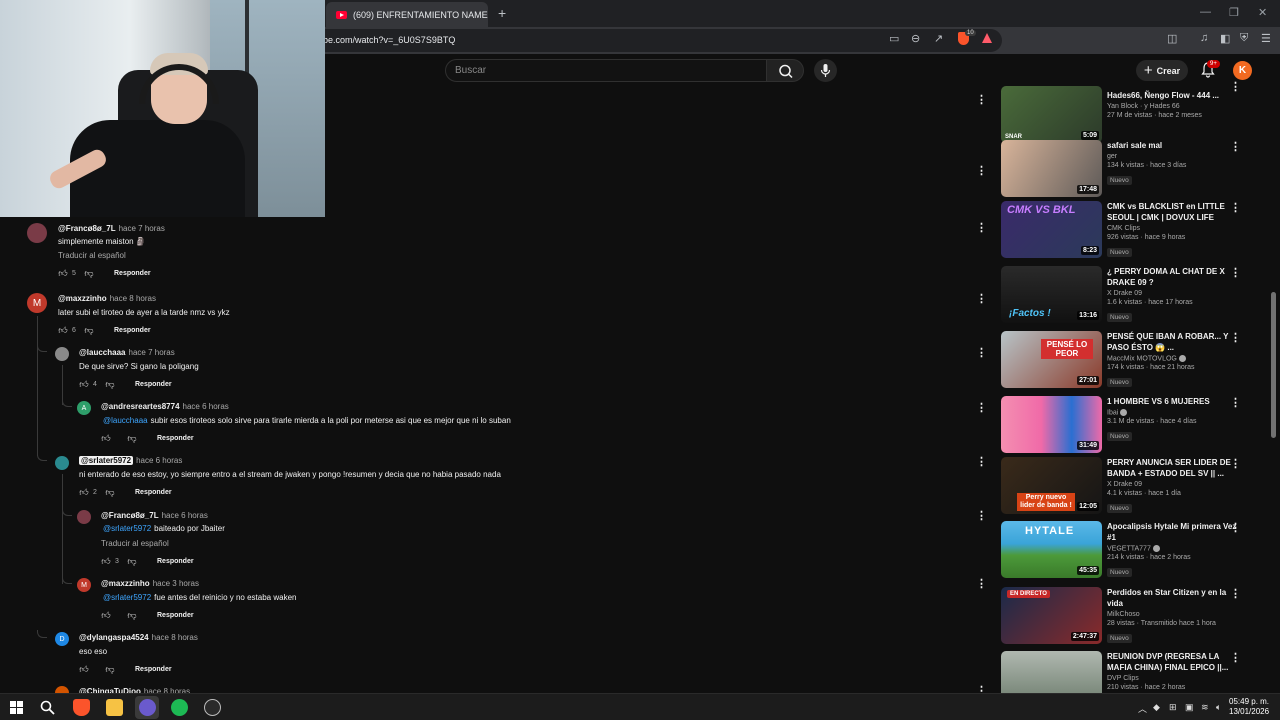 The width and height of the screenshot is (1280, 720). I want to click on browser-tab-active: (609) ENFRENTAMIENTO NAMELEZ V, so click(407, 14).